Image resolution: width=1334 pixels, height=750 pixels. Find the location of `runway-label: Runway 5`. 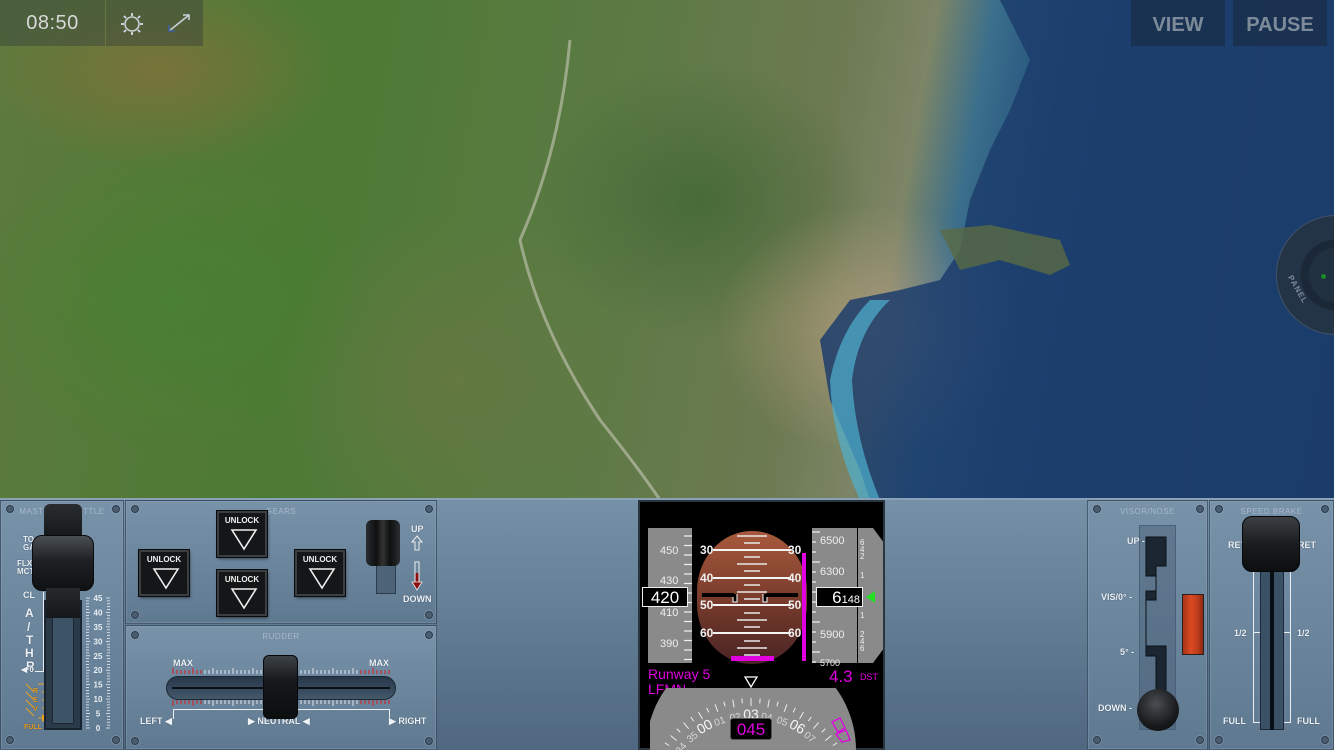

runway-label: Runway 5 is located at coordinates (679, 674).